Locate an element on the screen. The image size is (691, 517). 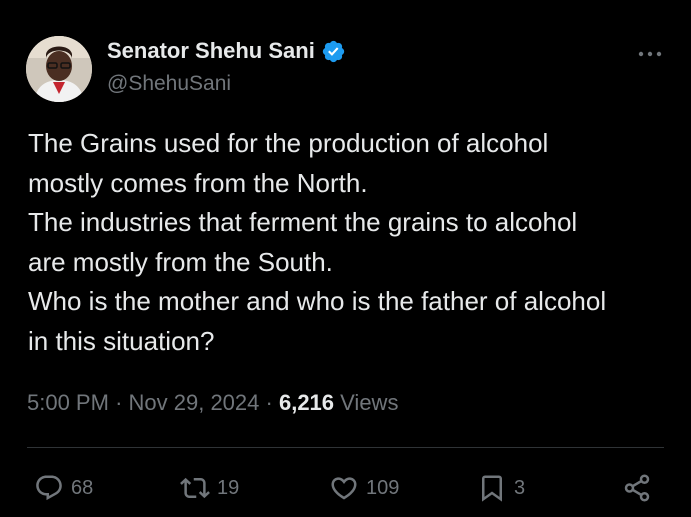
like-button: 109 is located at coordinates (364, 488).